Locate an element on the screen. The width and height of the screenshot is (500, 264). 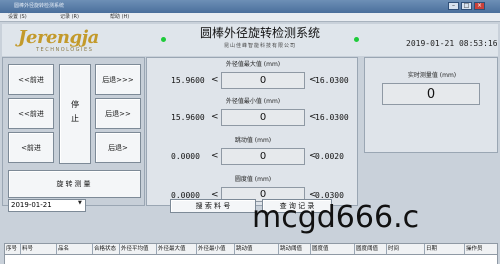
menu-records: 记录 (R) is located at coordinates (69, 17).